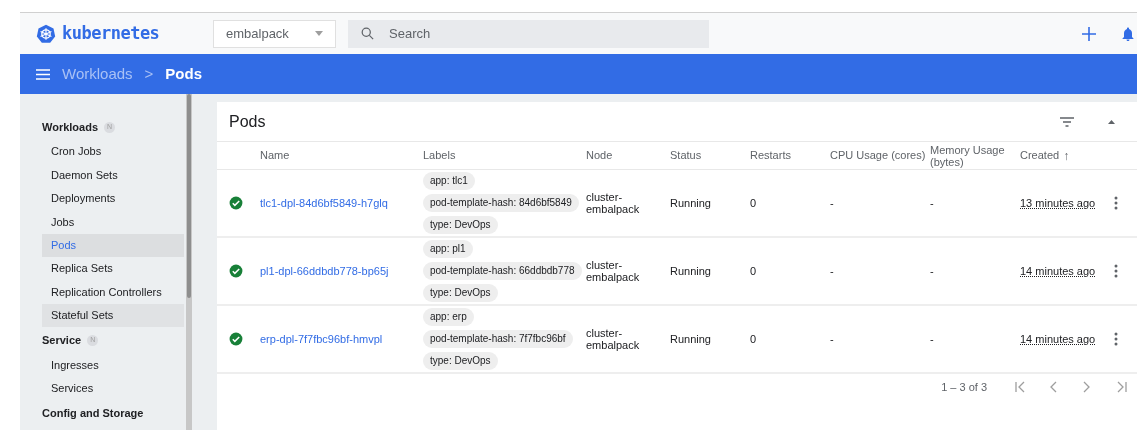 Image resolution: width=1137 pixels, height=430 pixels. What do you see at coordinates (113, 175) in the screenshot?
I see `sidebar-item: Daemon Sets` at bounding box center [113, 175].